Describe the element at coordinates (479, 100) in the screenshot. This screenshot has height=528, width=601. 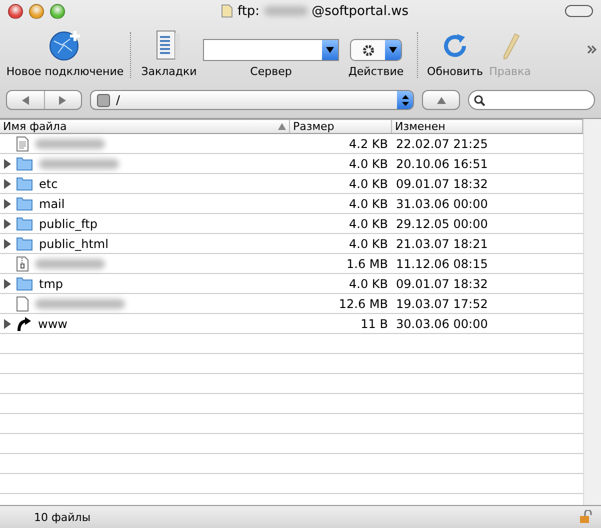
I see `search-icon` at that location.